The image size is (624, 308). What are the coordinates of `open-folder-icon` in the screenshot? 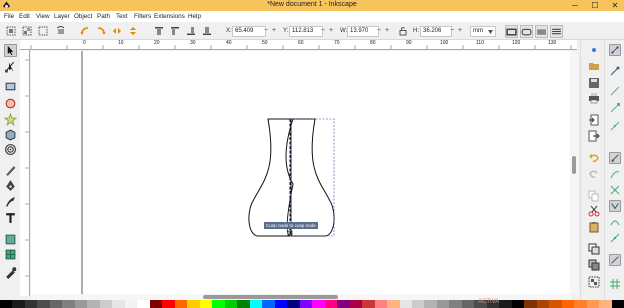 It's located at (594, 66).